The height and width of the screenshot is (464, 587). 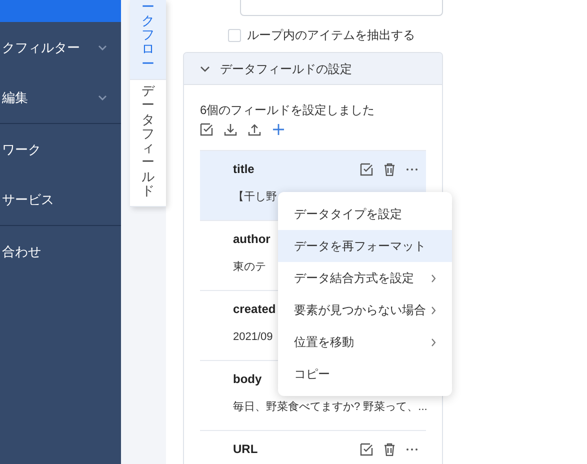 I want to click on add-icon, so click(x=278, y=129).